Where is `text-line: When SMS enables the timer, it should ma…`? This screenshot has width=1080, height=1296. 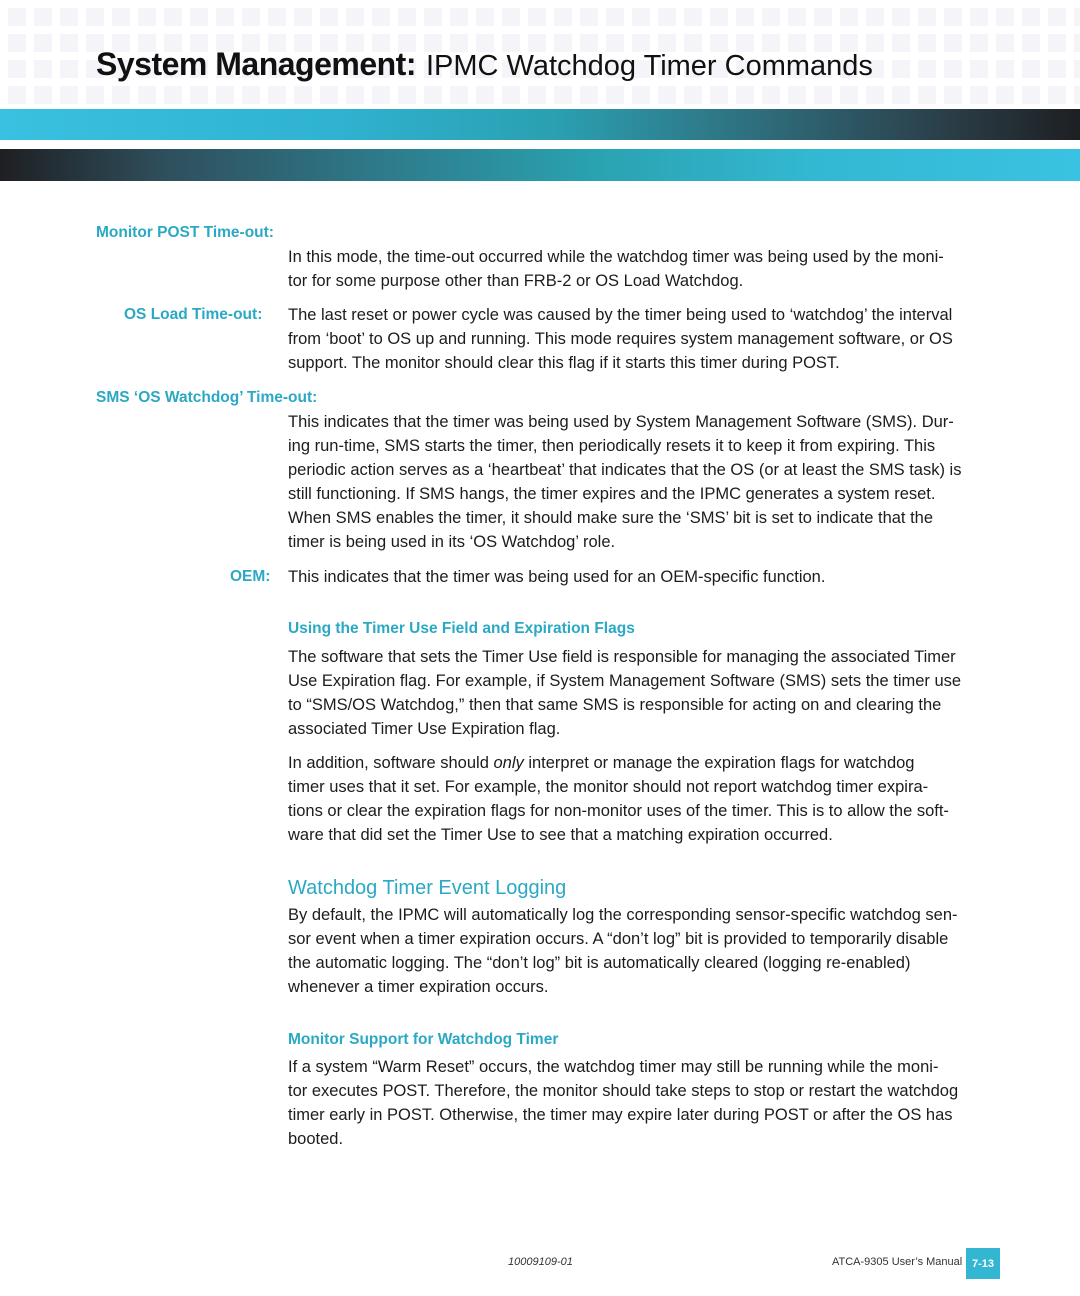 text-line: When SMS enables the timer, it should ma… is located at coordinates (611, 518).